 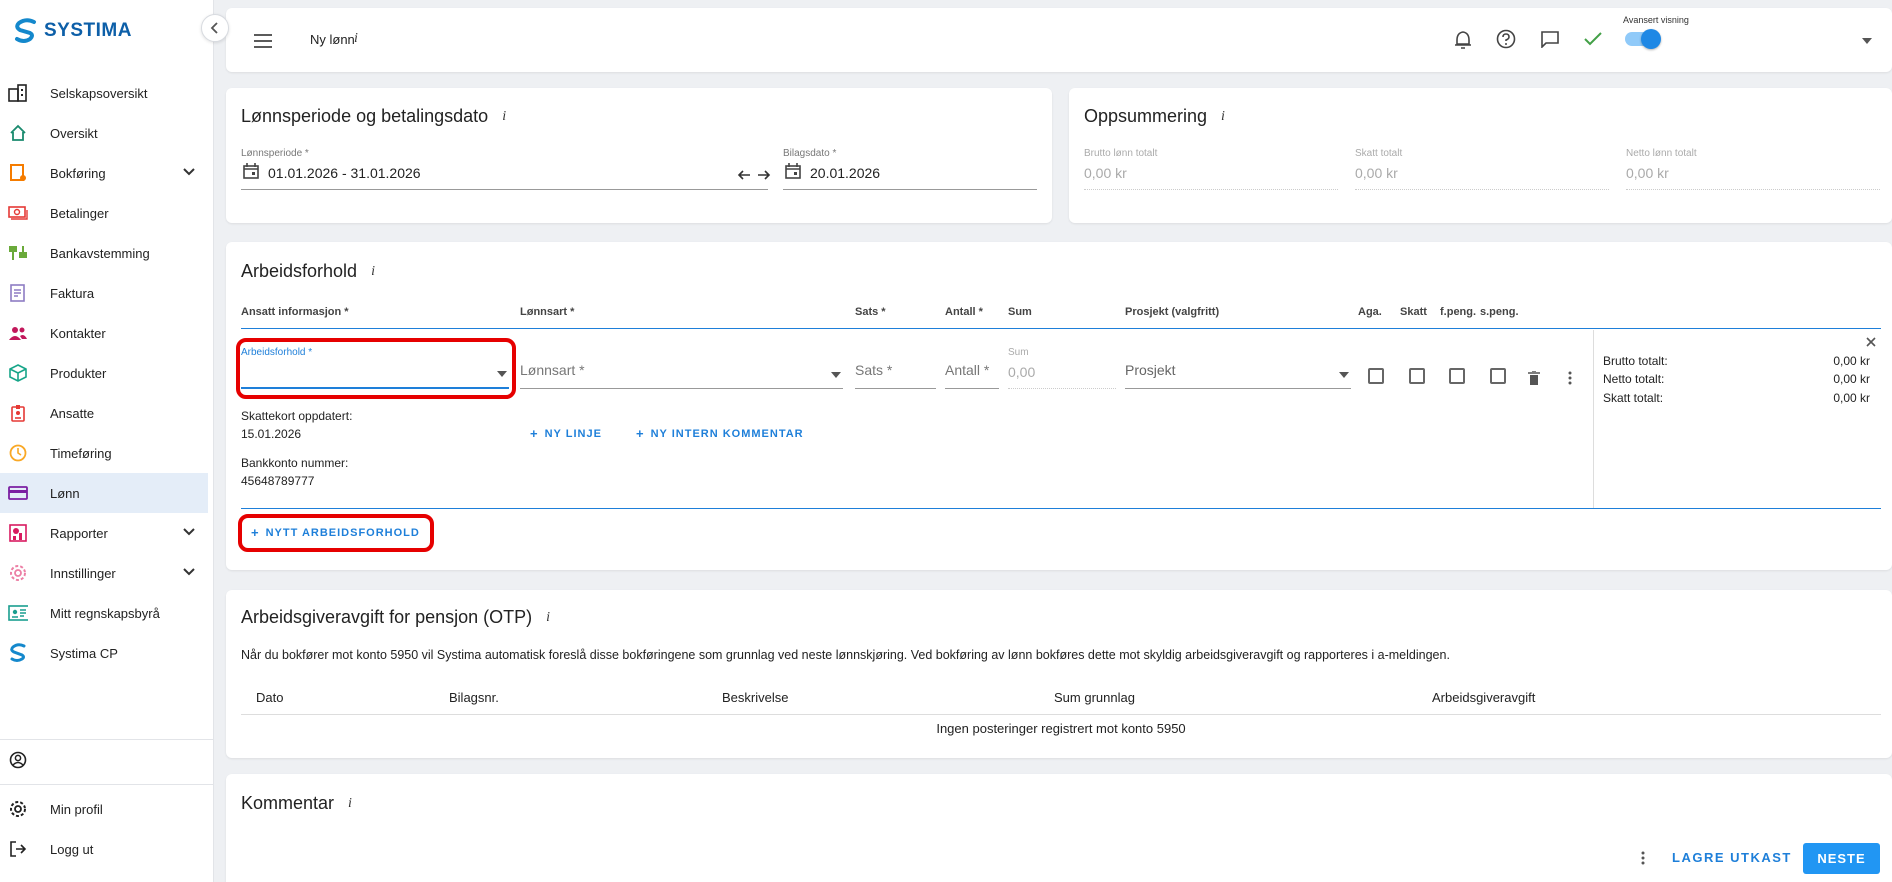 What do you see at coordinates (104, 413) in the screenshot?
I see `sidebar-item-ansatte: Ansatte` at bounding box center [104, 413].